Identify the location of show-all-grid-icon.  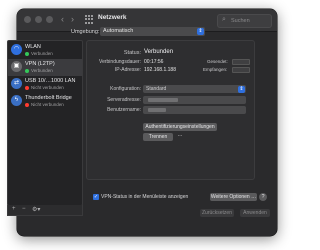
(89, 19).